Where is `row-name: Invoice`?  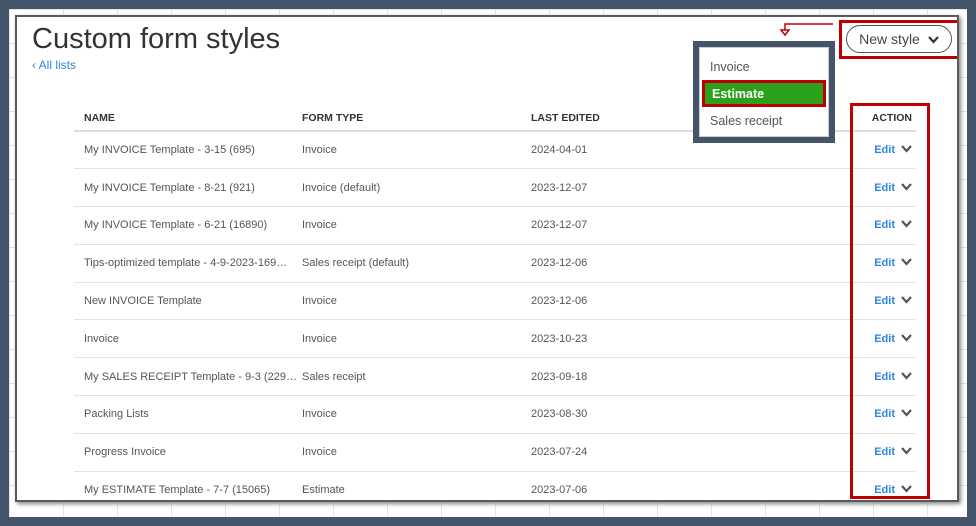 row-name: Invoice is located at coordinates (188, 339).